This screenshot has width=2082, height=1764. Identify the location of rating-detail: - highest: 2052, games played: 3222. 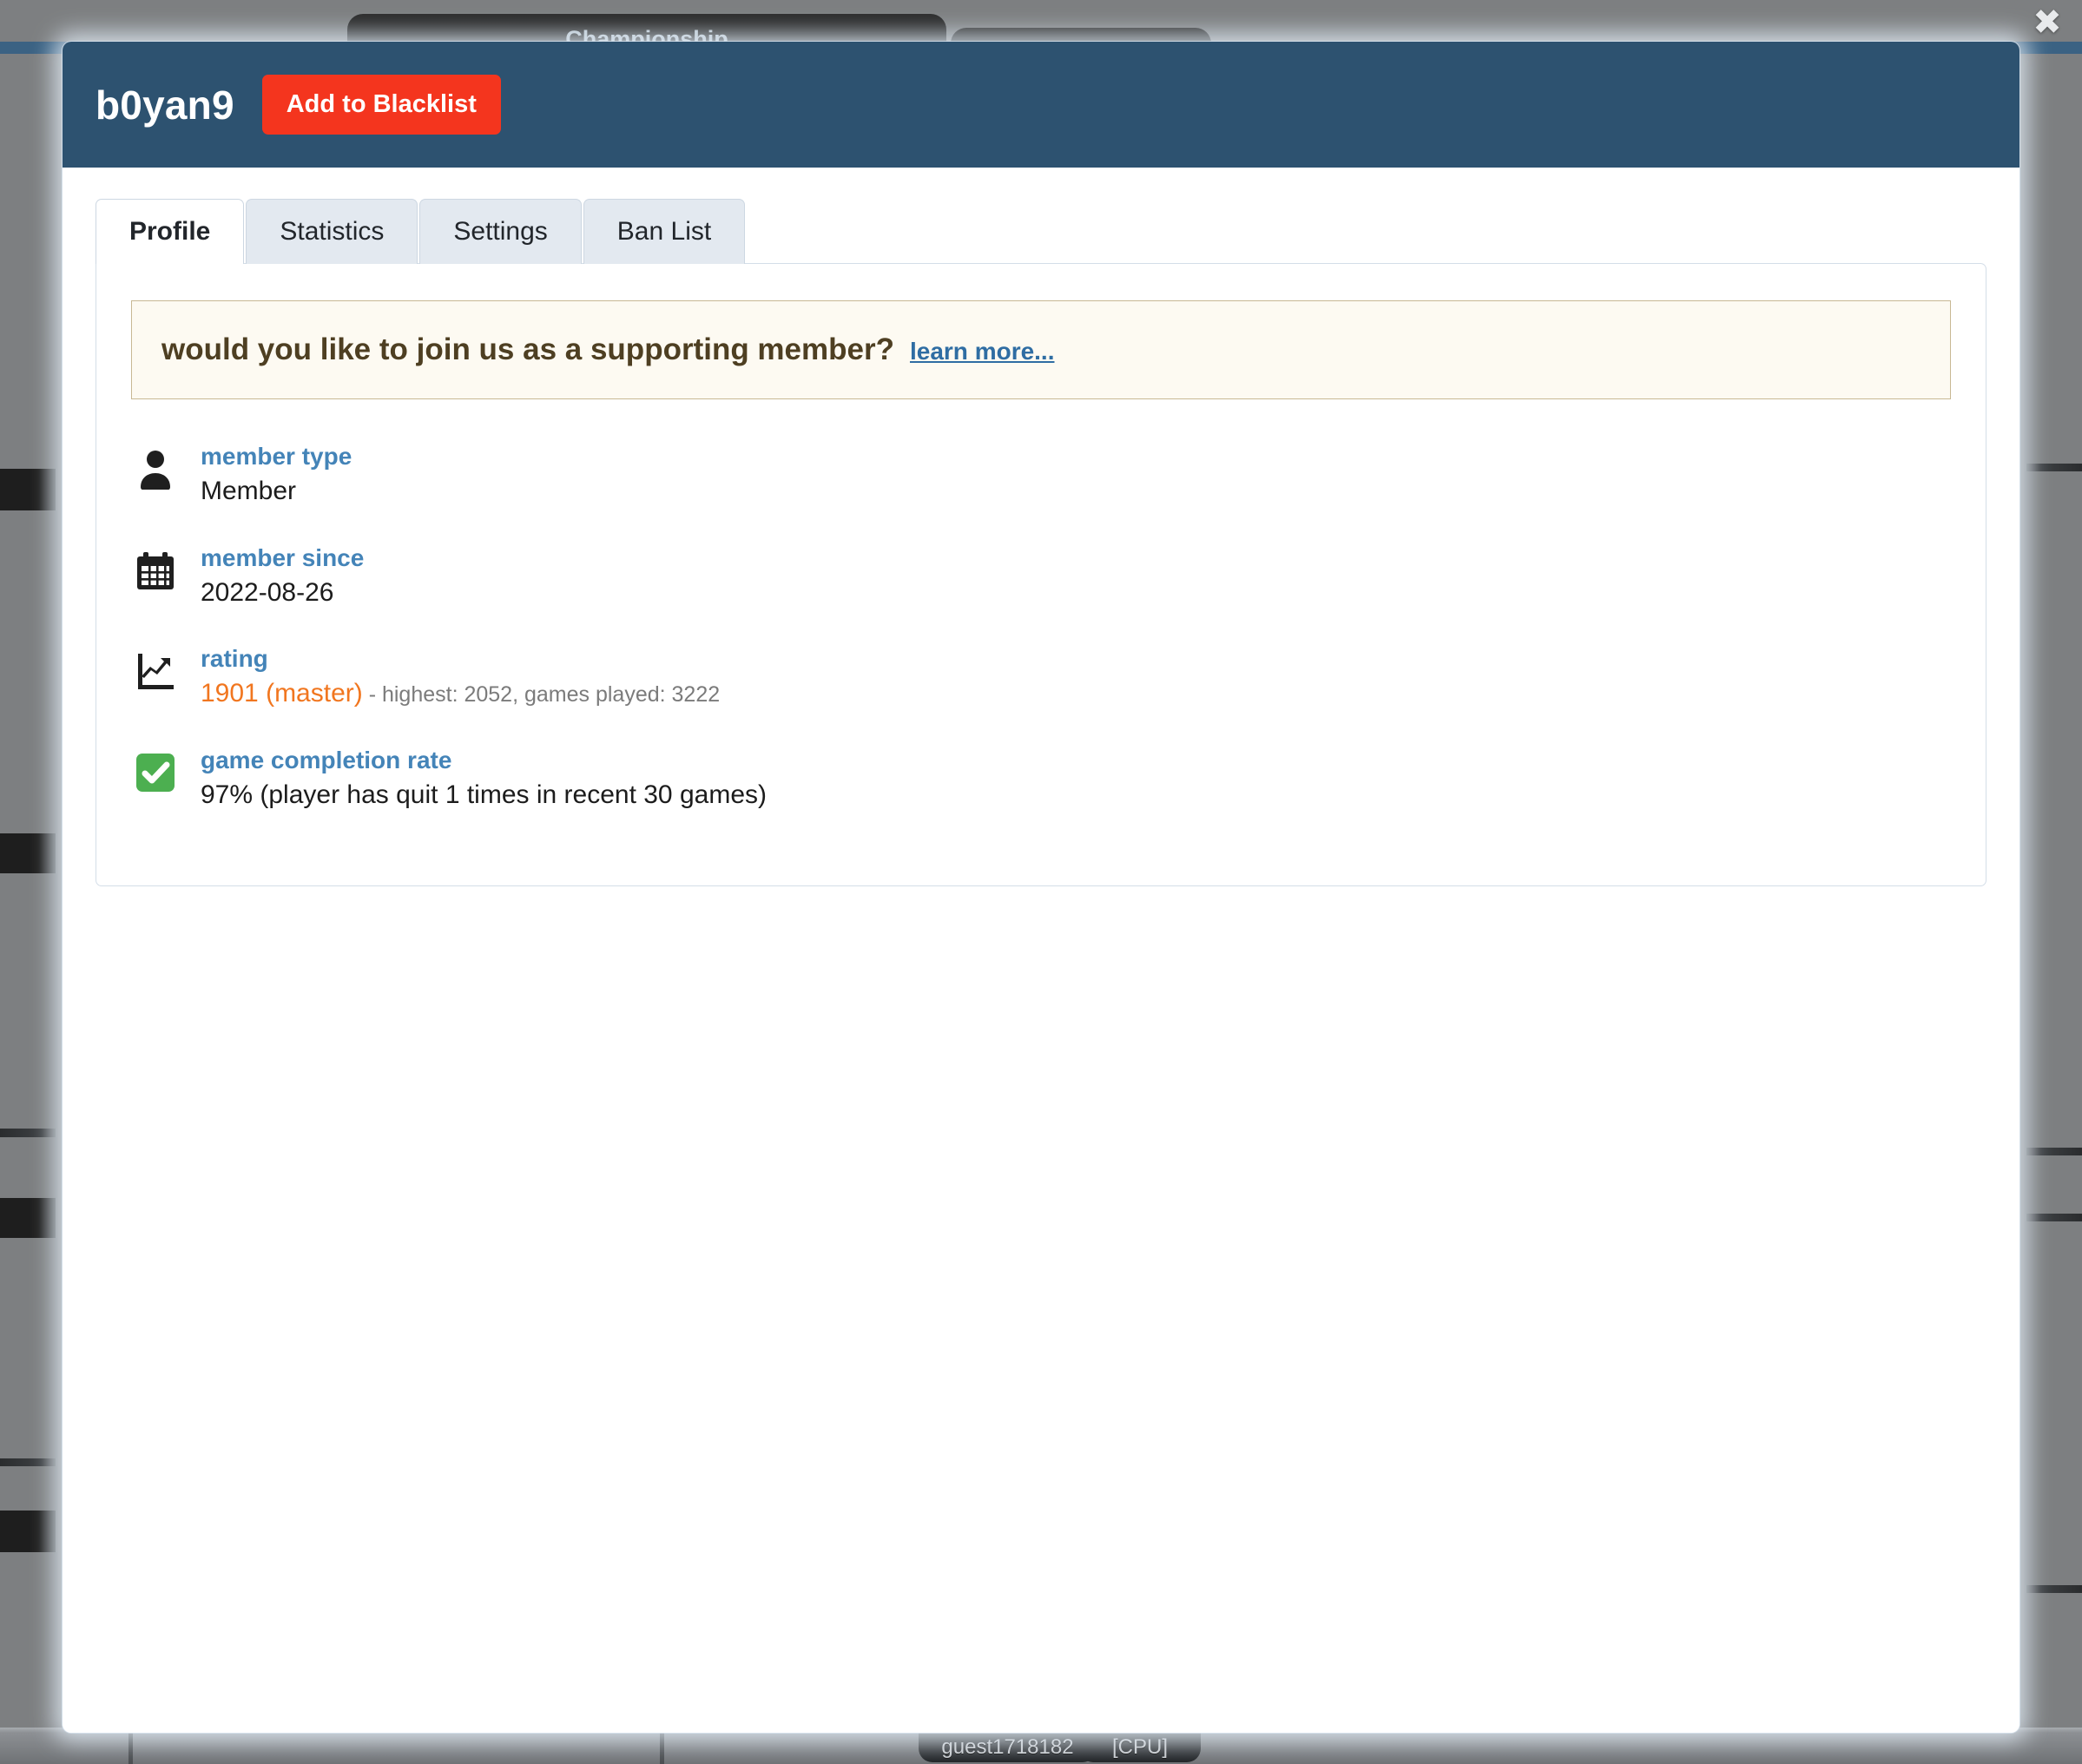
(541, 695).